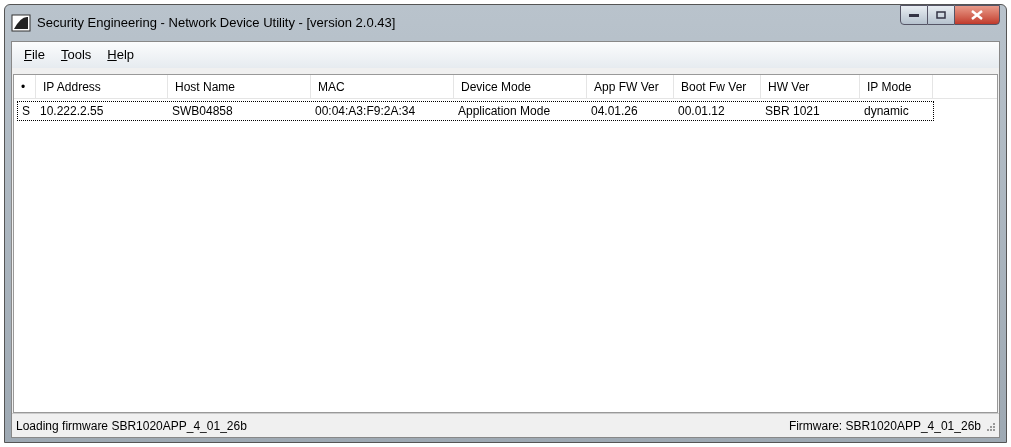 The image size is (1011, 447). What do you see at coordinates (810, 86) in the screenshot?
I see `column-header: HW Ver` at bounding box center [810, 86].